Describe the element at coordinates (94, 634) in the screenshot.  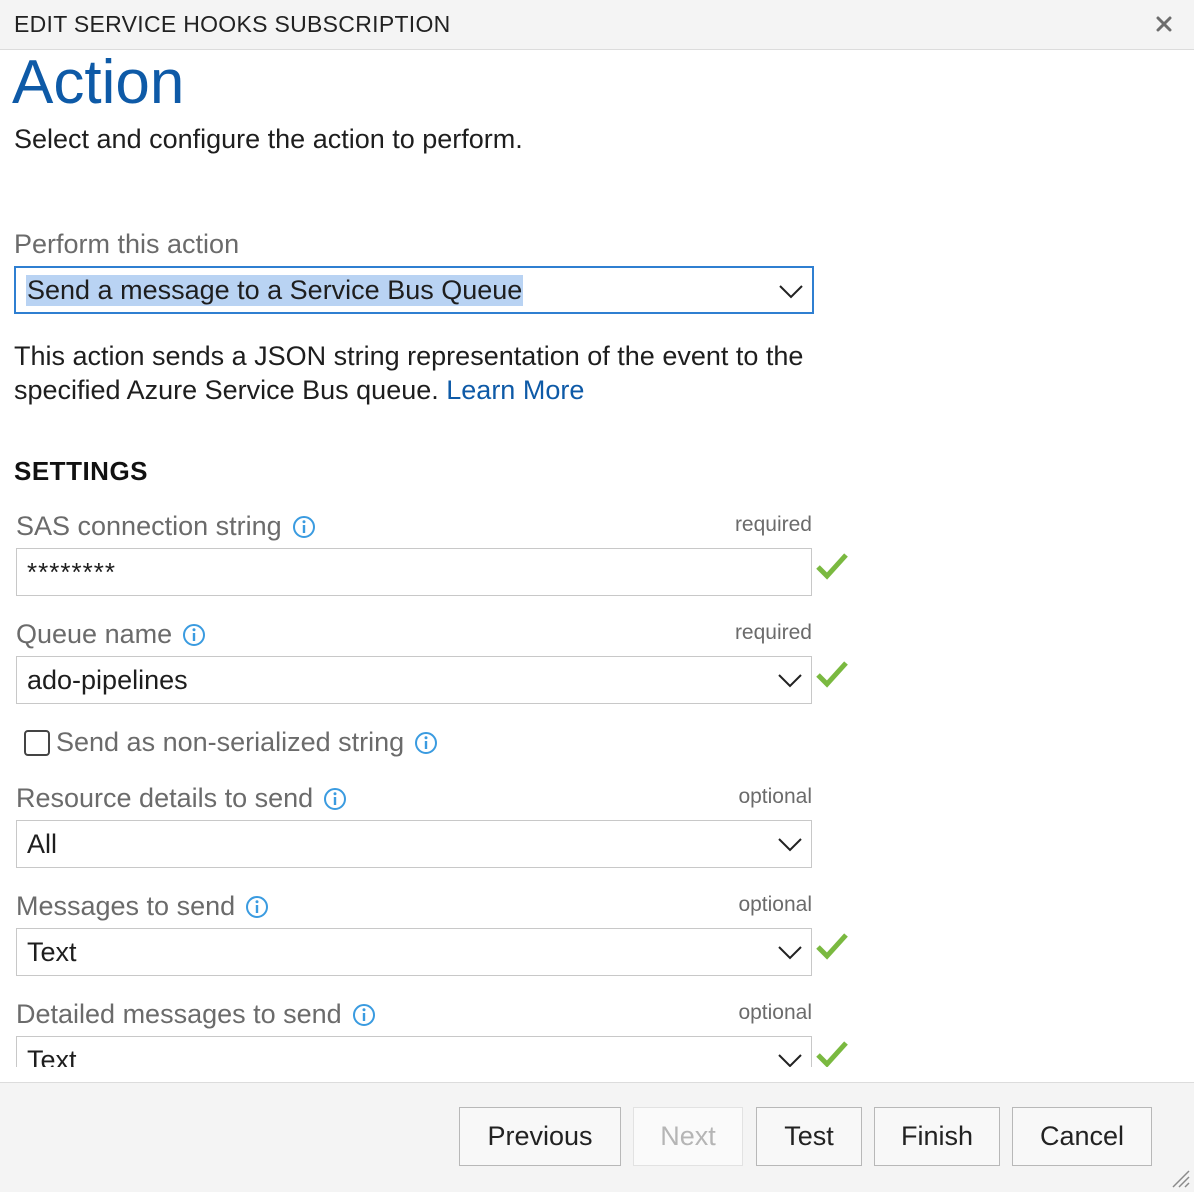
I see `queue-label-text: Queue name` at that location.